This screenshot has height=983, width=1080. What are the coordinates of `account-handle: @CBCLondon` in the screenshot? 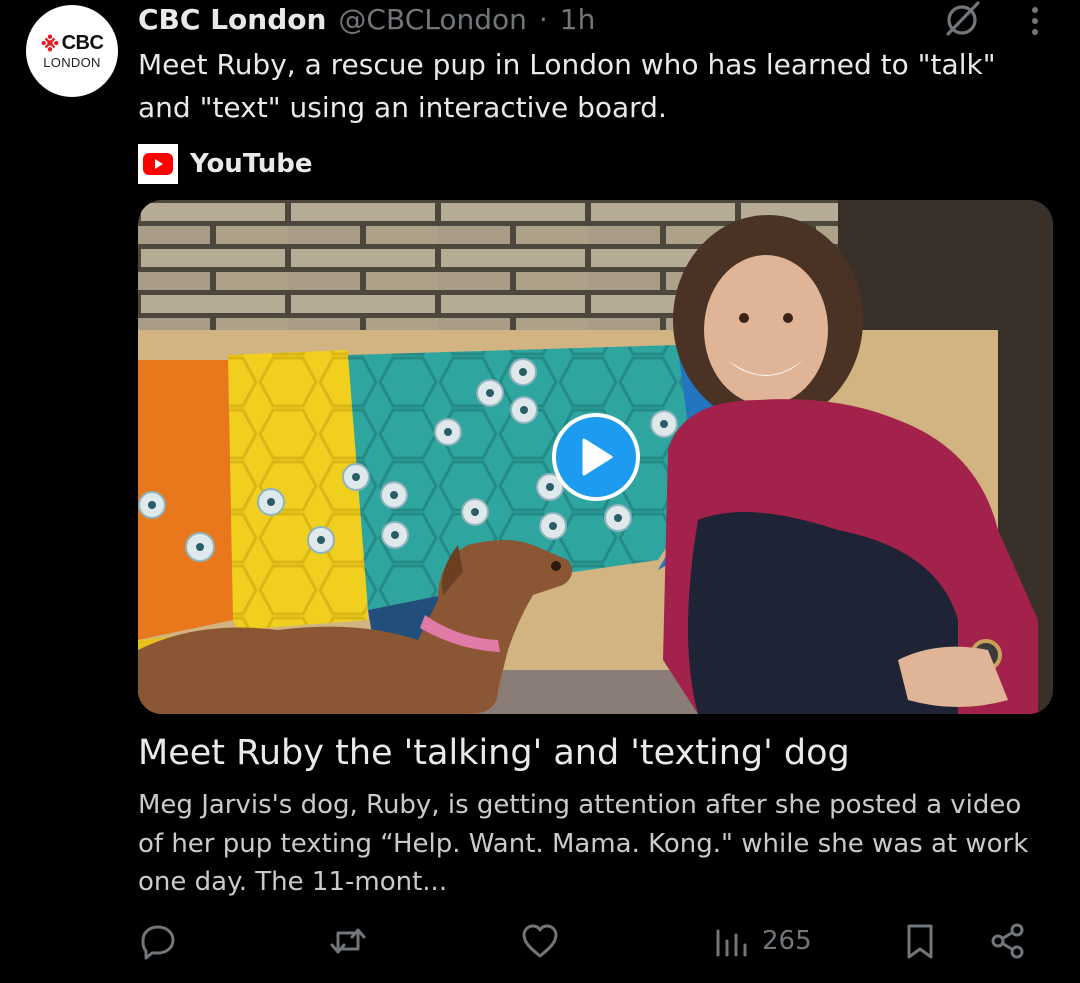 It's located at (432, 19).